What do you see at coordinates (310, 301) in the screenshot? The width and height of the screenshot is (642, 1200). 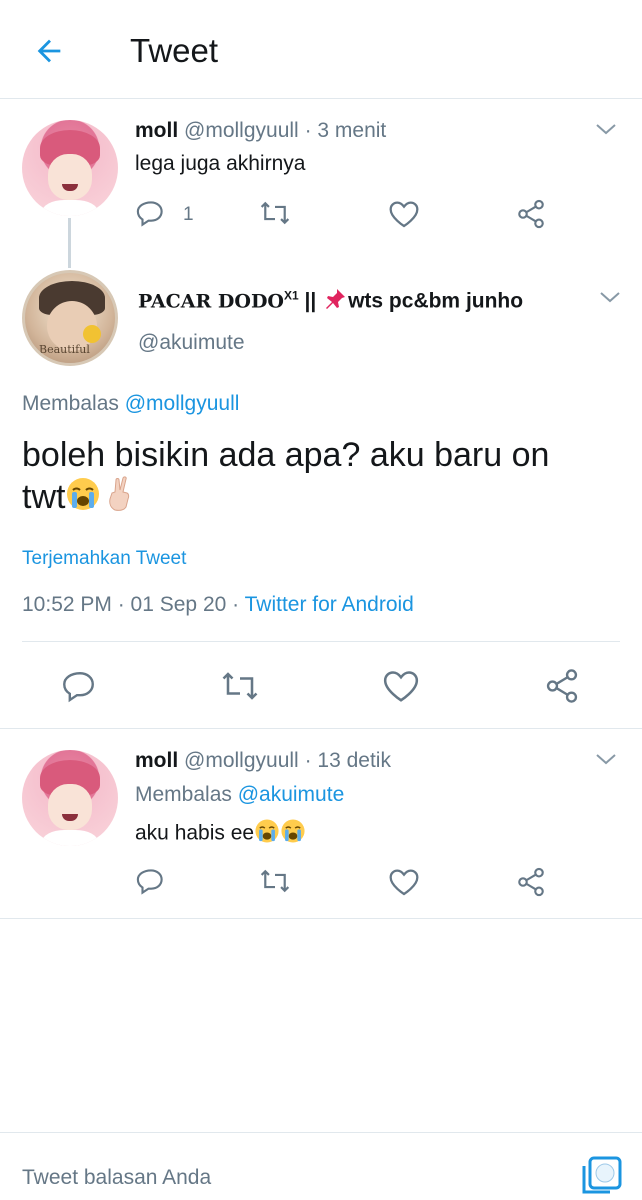 I see `author-name-sep: ||` at bounding box center [310, 301].